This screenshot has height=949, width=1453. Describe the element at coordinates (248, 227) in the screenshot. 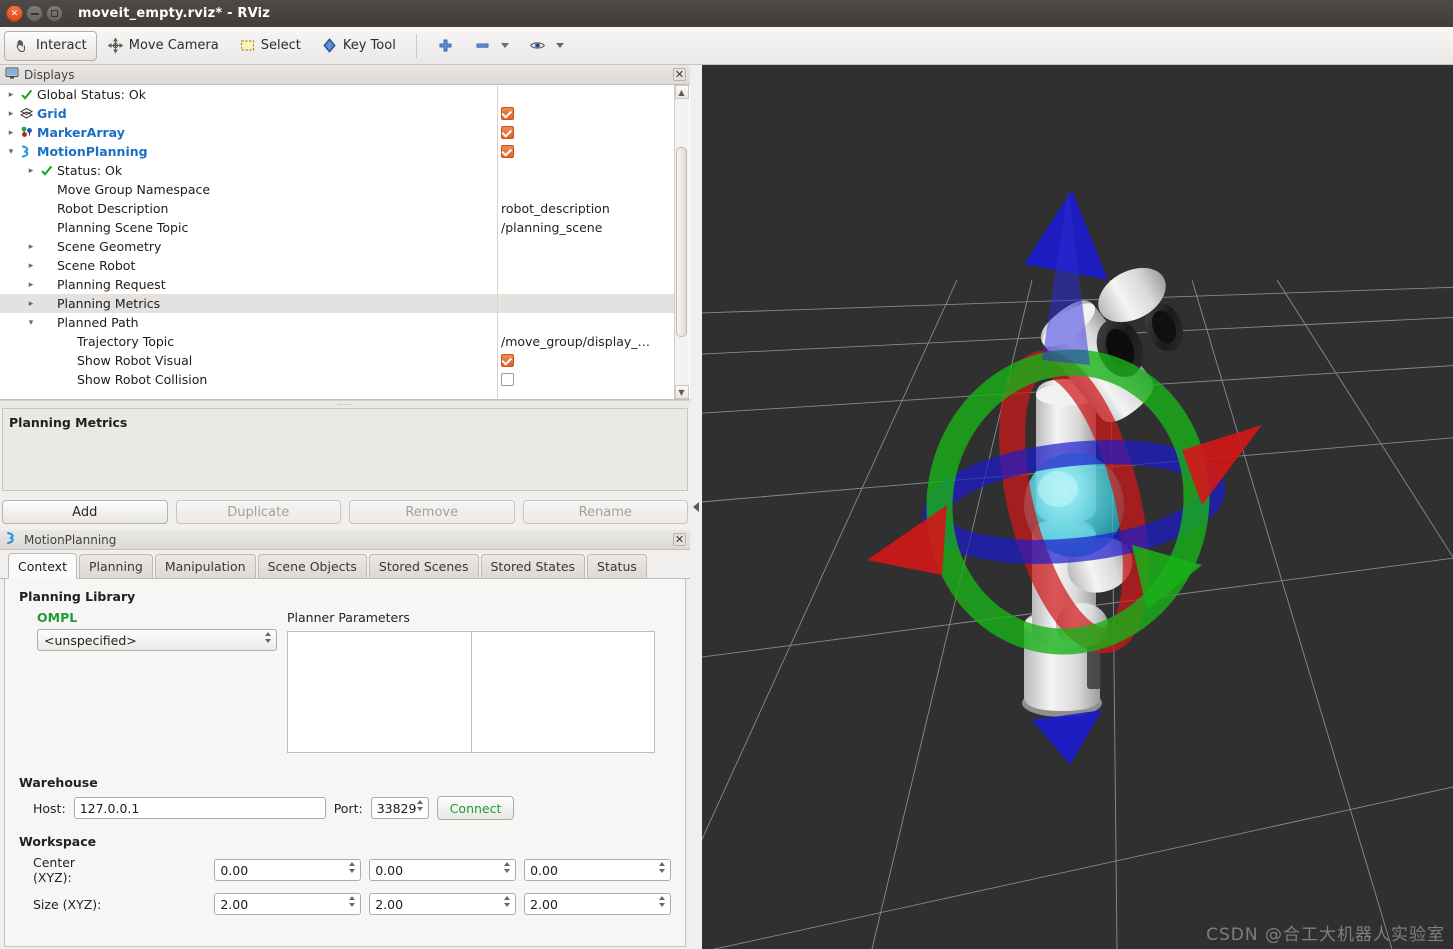

I see `tree-row: Planning Scene Topic` at that location.